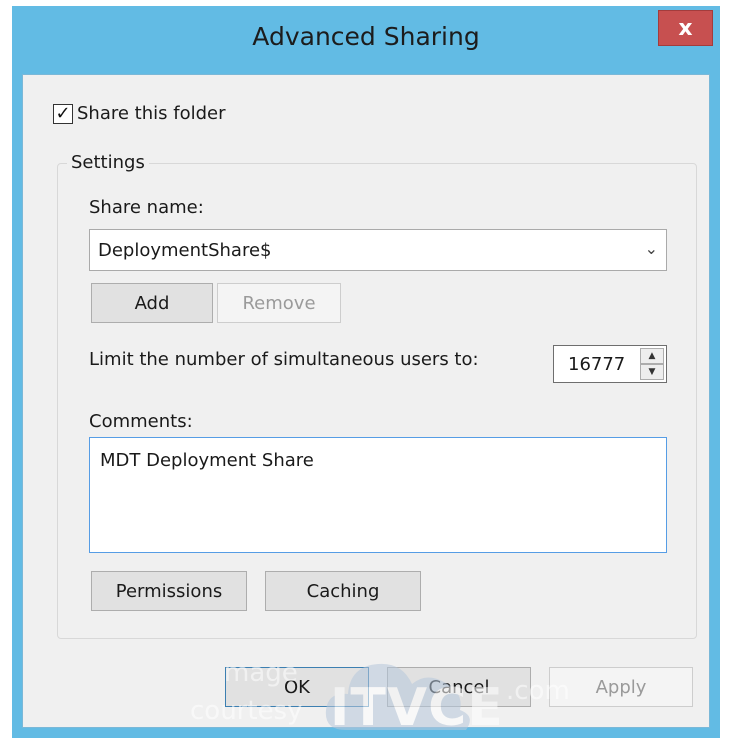 This screenshot has height=744, width=732. What do you see at coordinates (621, 687) in the screenshot?
I see `apply-button: Apply` at bounding box center [621, 687].